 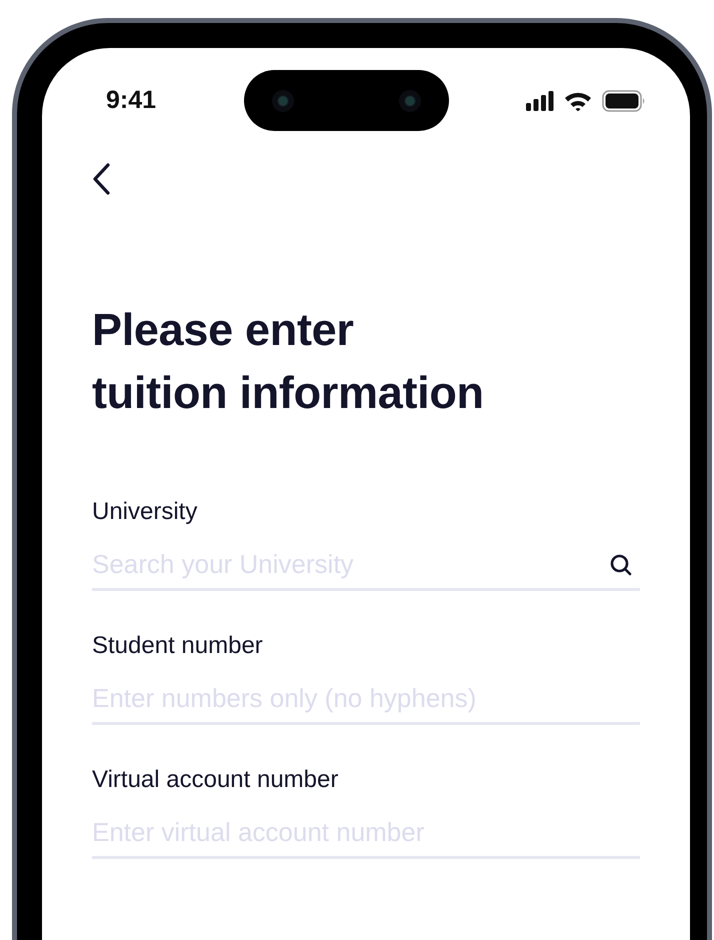 I want to click on field-label: Student number, so click(x=178, y=646).